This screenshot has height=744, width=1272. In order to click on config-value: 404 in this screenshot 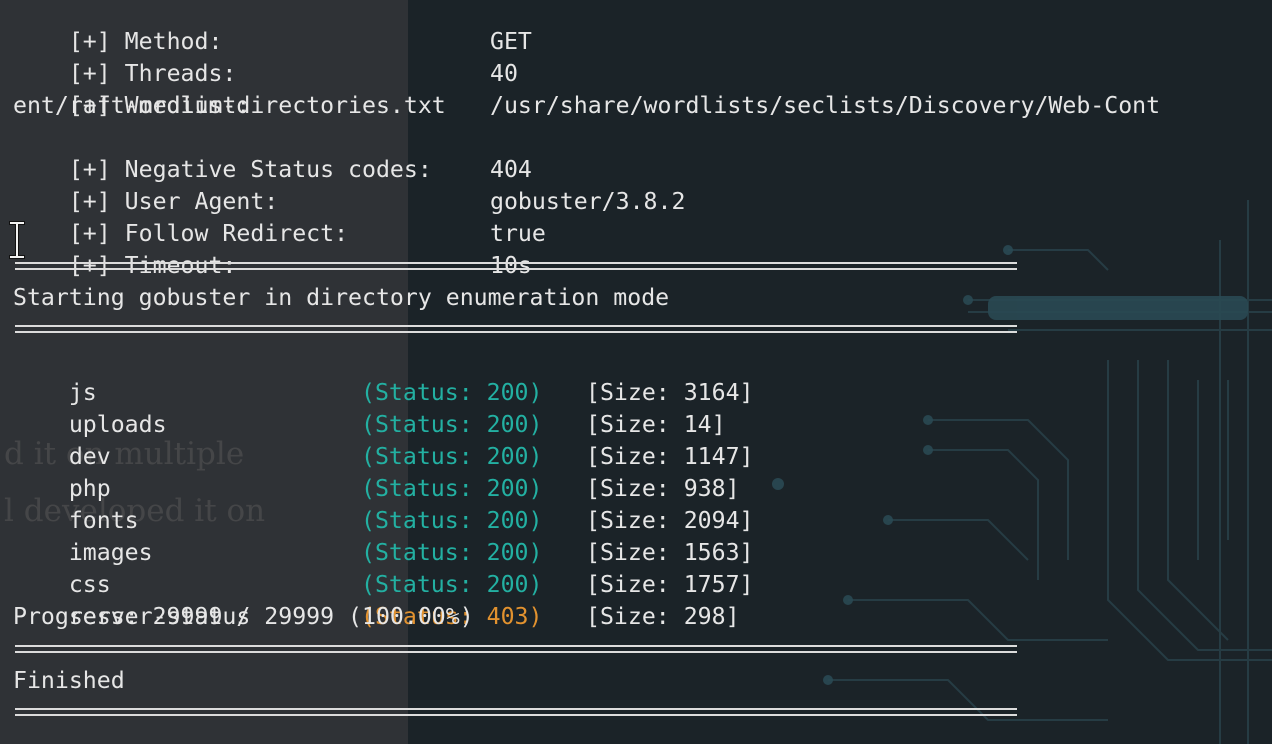, I will do `click(511, 169)`.